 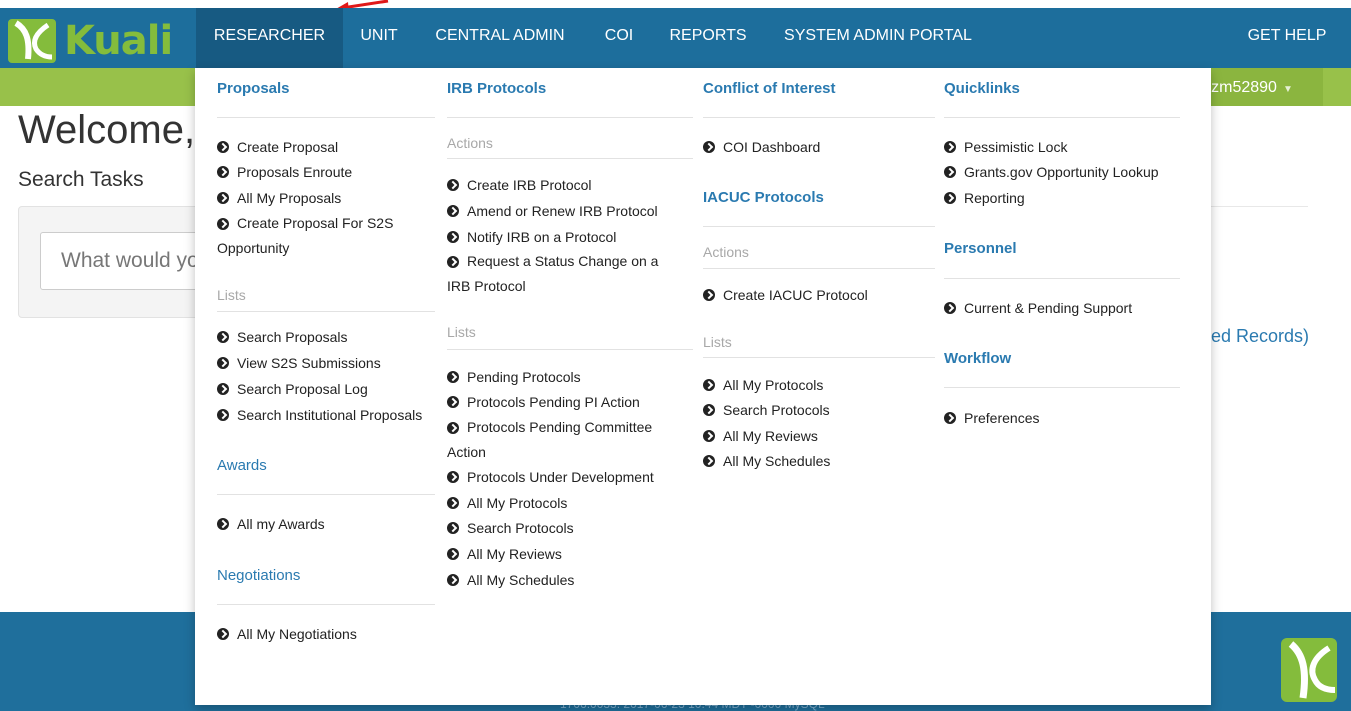 I want to click on menu-item-view-s2s-submissions: View S2S Submissions, so click(x=299, y=363).